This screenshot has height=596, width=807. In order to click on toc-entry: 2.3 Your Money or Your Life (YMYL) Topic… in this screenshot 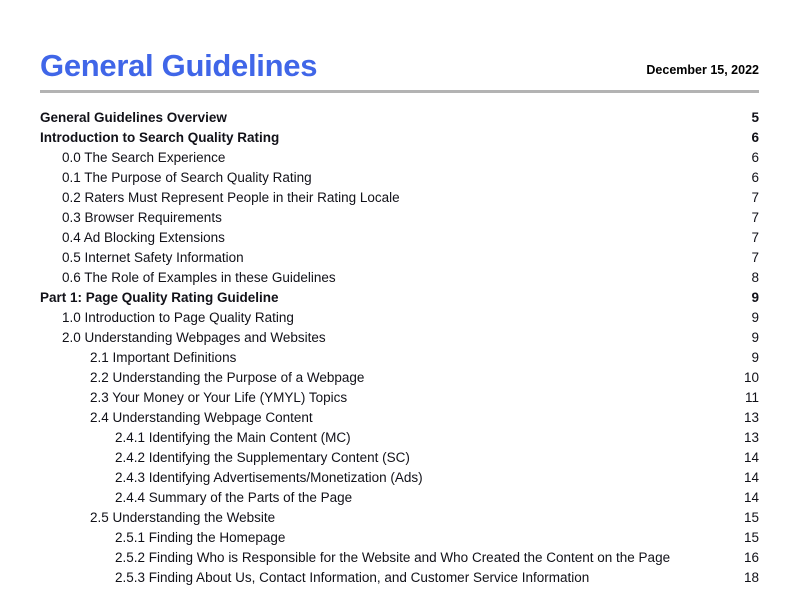, I will do `click(399, 398)`.